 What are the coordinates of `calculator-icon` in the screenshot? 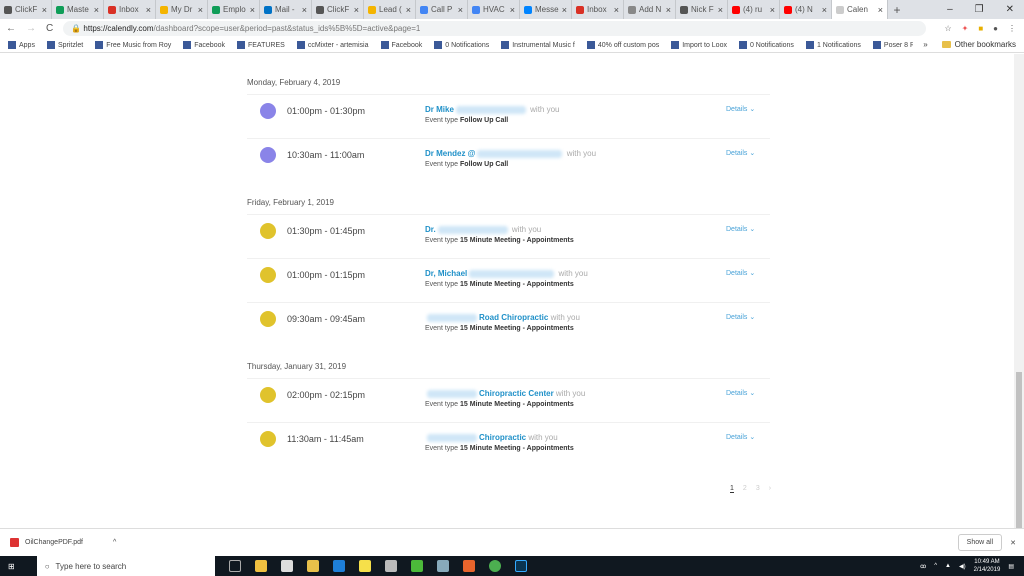 It's located at (390, 566).